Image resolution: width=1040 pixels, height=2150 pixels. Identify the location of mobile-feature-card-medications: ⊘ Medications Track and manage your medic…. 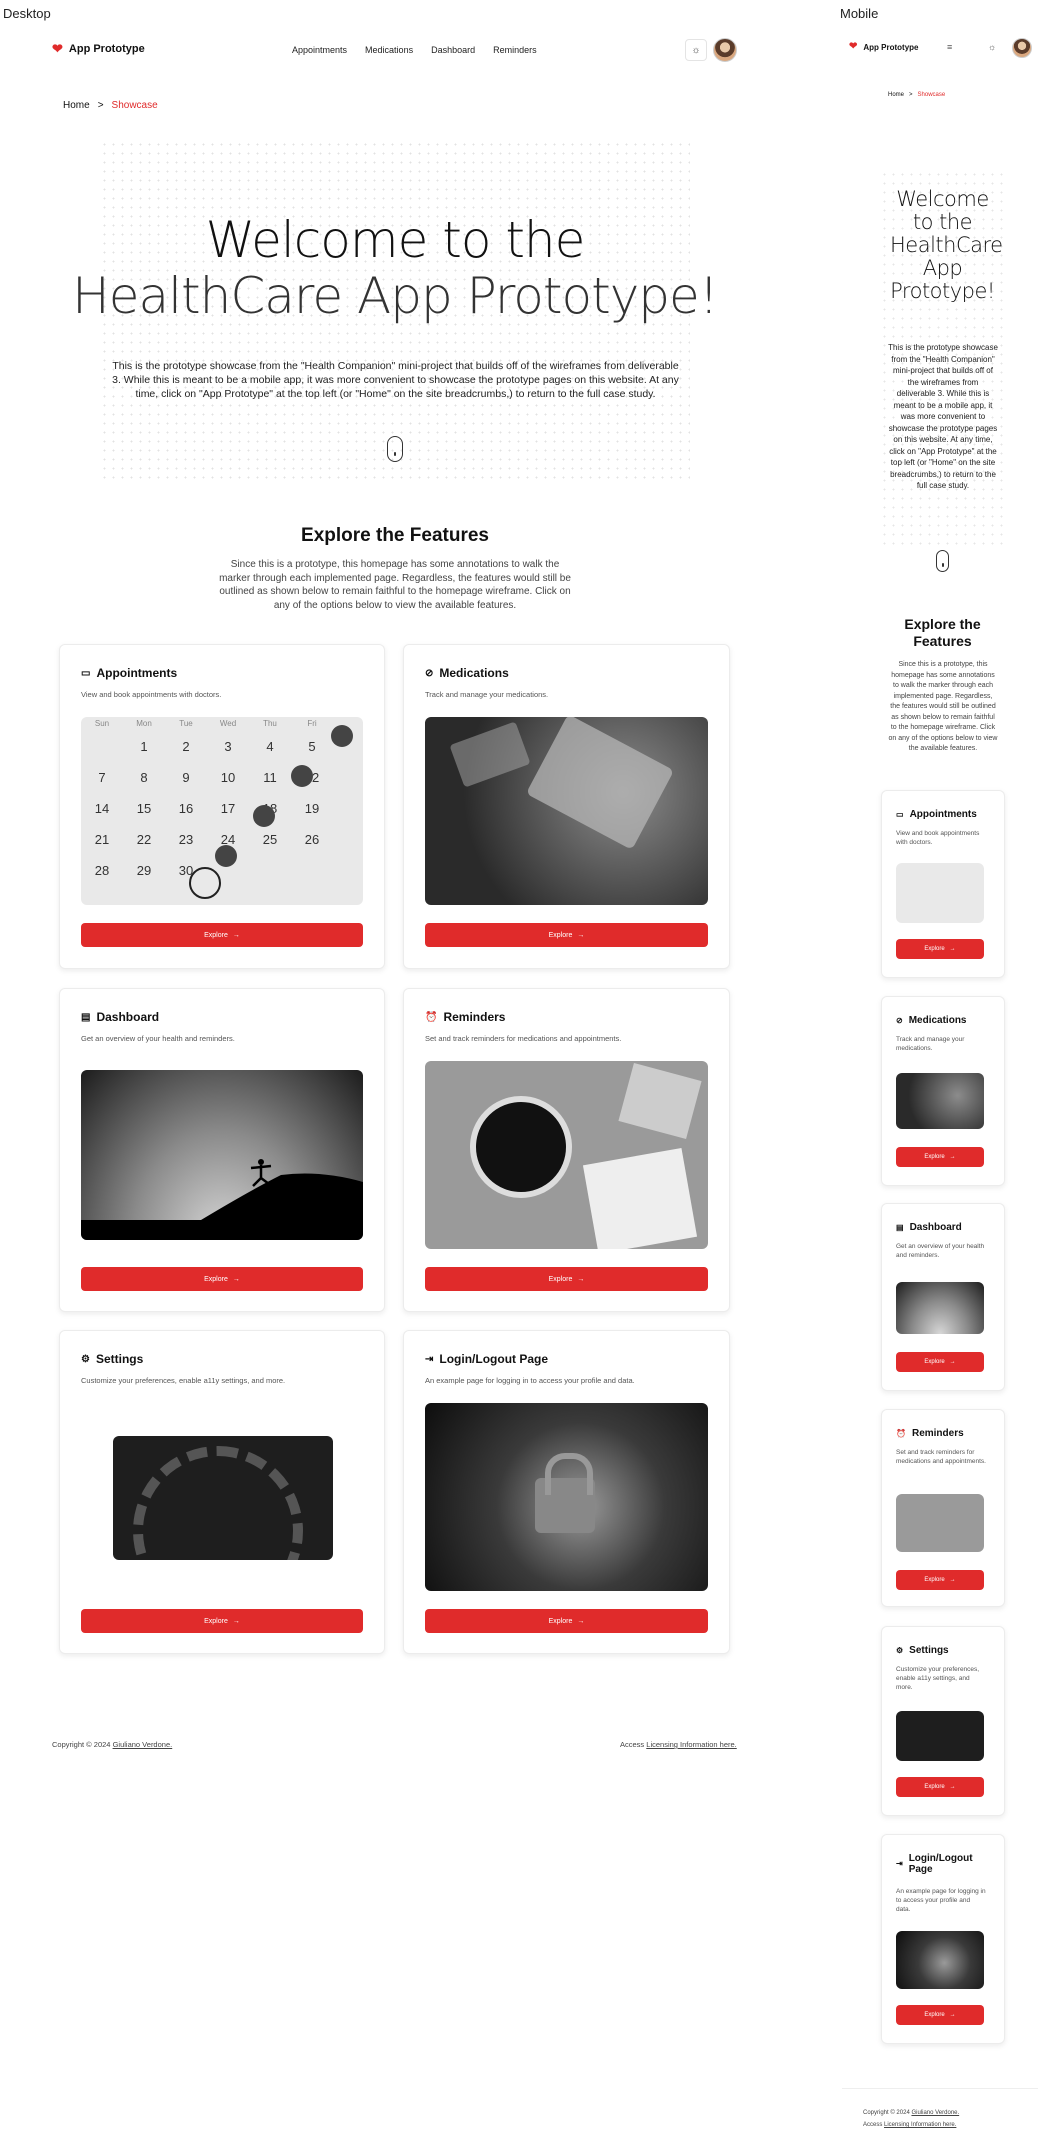
(943, 1091).